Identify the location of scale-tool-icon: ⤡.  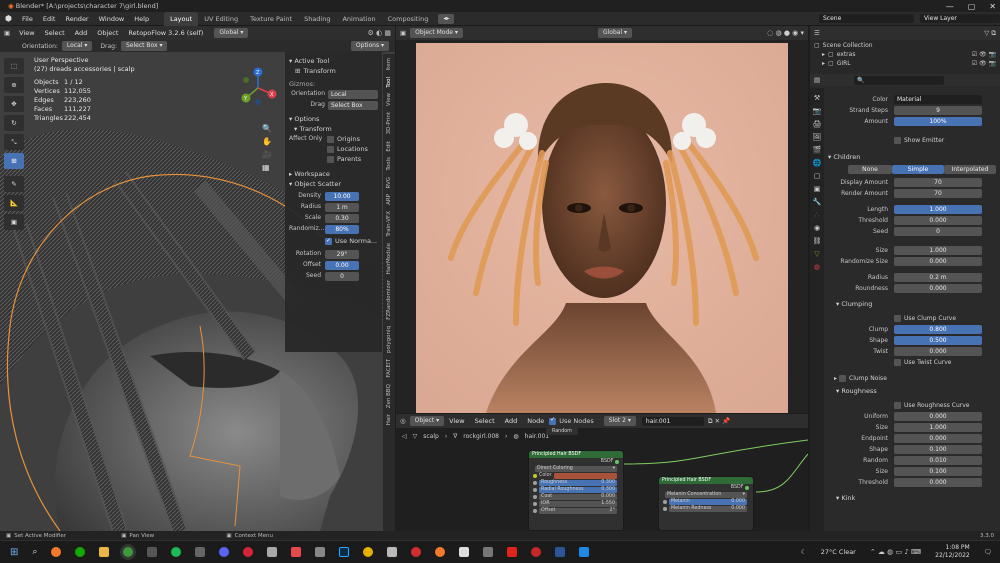
(14, 142).